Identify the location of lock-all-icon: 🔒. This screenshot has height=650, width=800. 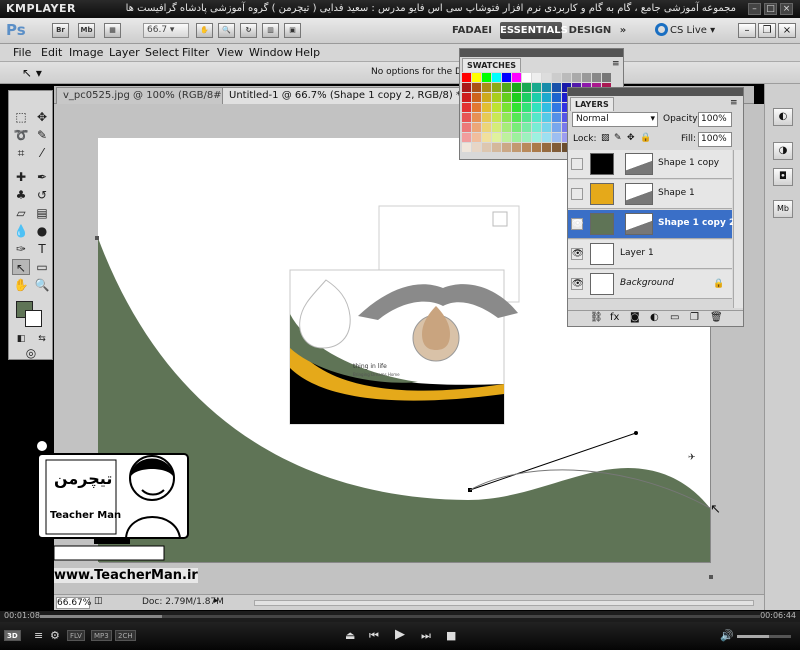
(645, 138).